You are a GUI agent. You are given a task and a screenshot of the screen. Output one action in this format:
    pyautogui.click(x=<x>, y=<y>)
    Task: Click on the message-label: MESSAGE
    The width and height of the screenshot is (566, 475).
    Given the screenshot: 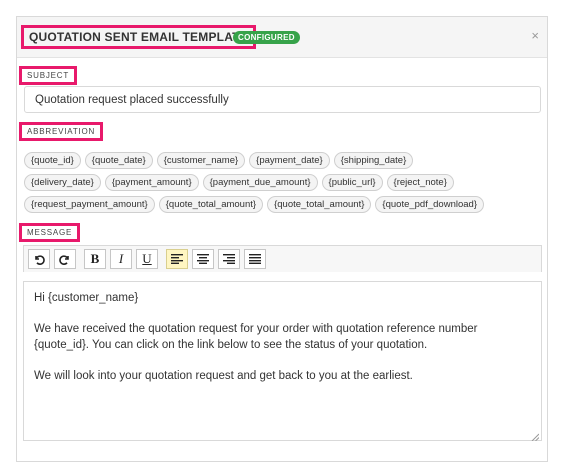 What is the action you would take?
    pyautogui.click(x=50, y=232)
    